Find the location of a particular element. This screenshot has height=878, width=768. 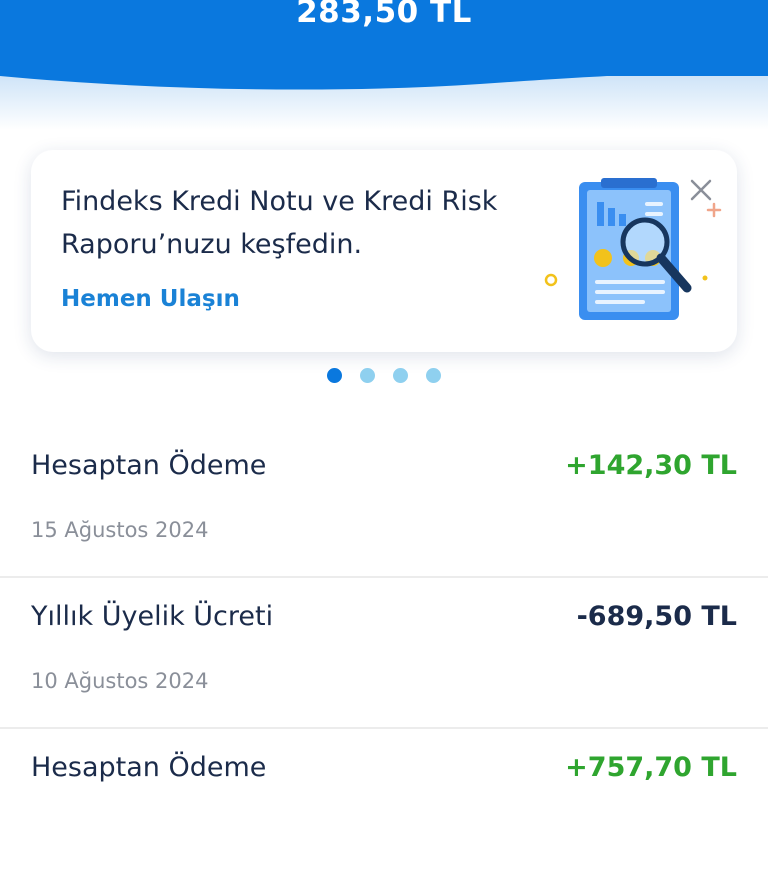

transaction-title: Hesaptan Ödeme is located at coordinates (149, 465).